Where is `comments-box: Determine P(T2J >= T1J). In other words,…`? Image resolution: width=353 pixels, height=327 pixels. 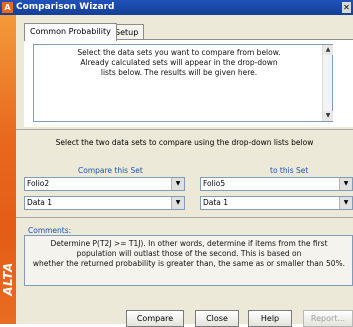
comments-box: Determine P(T2J >= T1J). In other words,… is located at coordinates (188, 260).